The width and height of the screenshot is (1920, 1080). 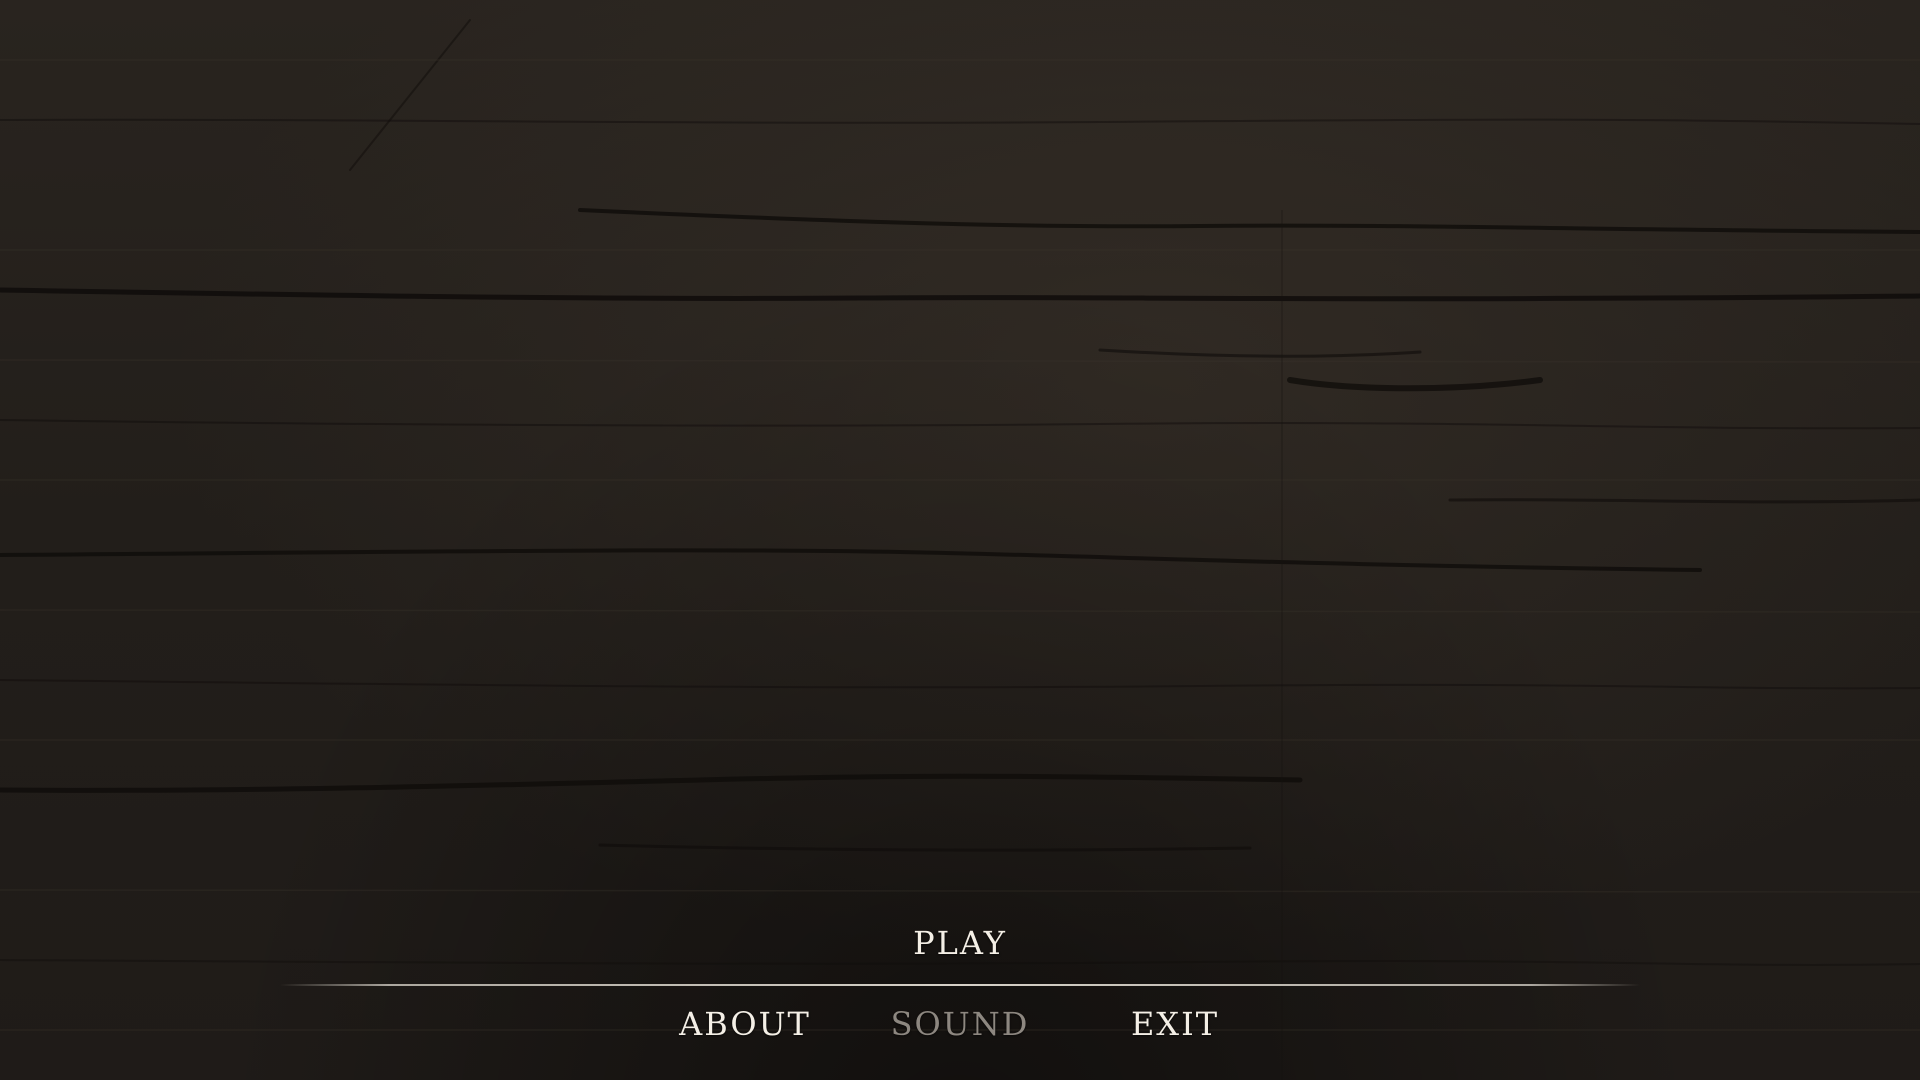 What do you see at coordinates (745, 1024) in the screenshot?
I see `about-button: ABOUT` at bounding box center [745, 1024].